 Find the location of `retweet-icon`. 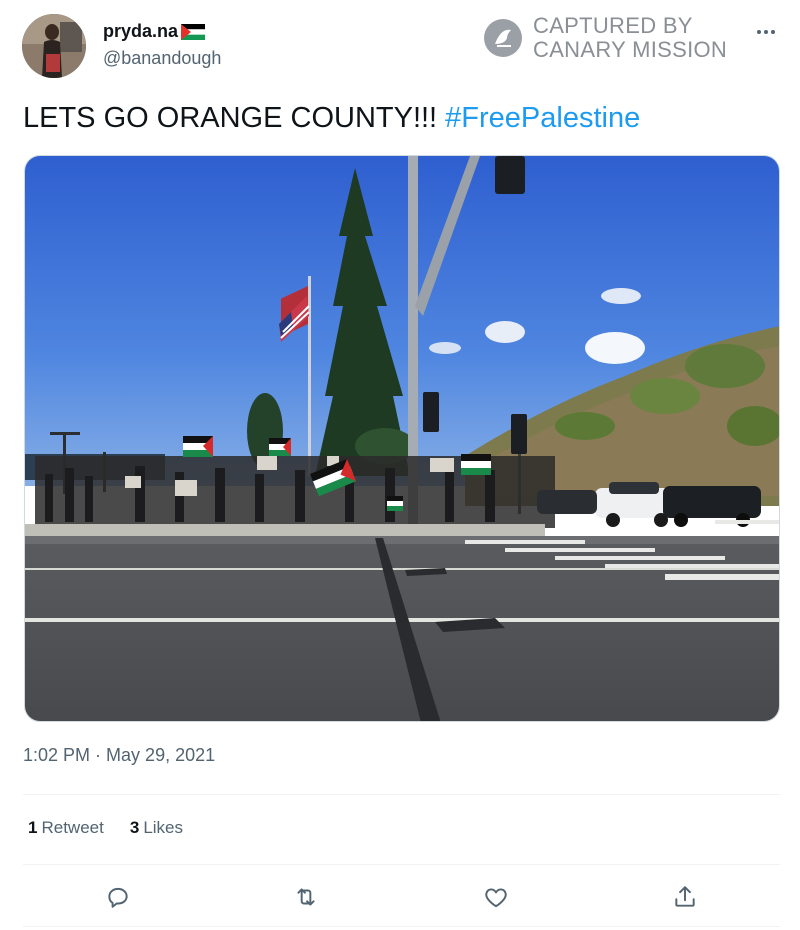

retweet-icon is located at coordinates (306, 897).